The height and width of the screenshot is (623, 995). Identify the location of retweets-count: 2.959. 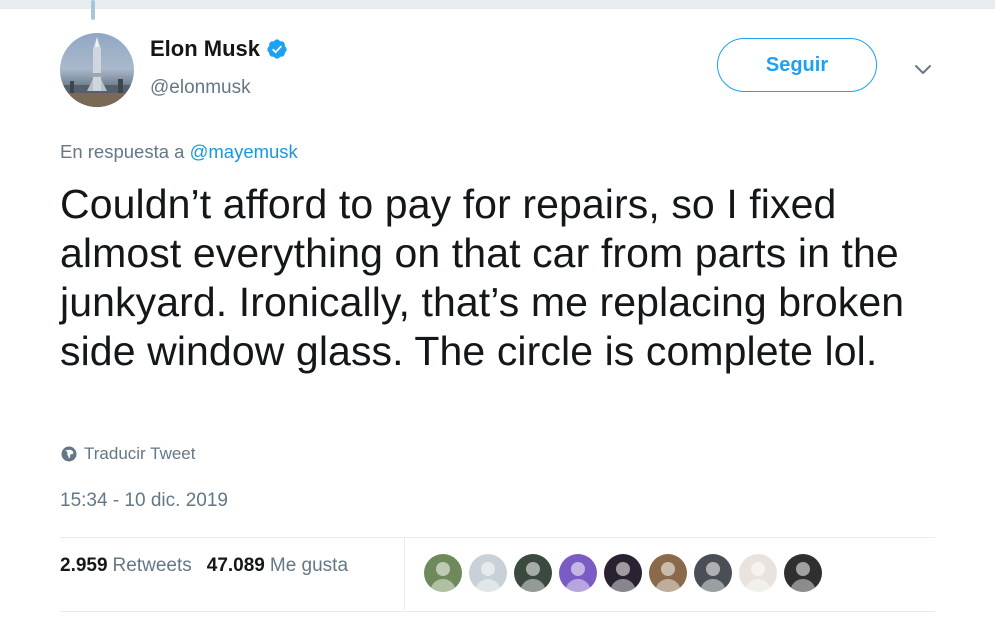
(84, 565).